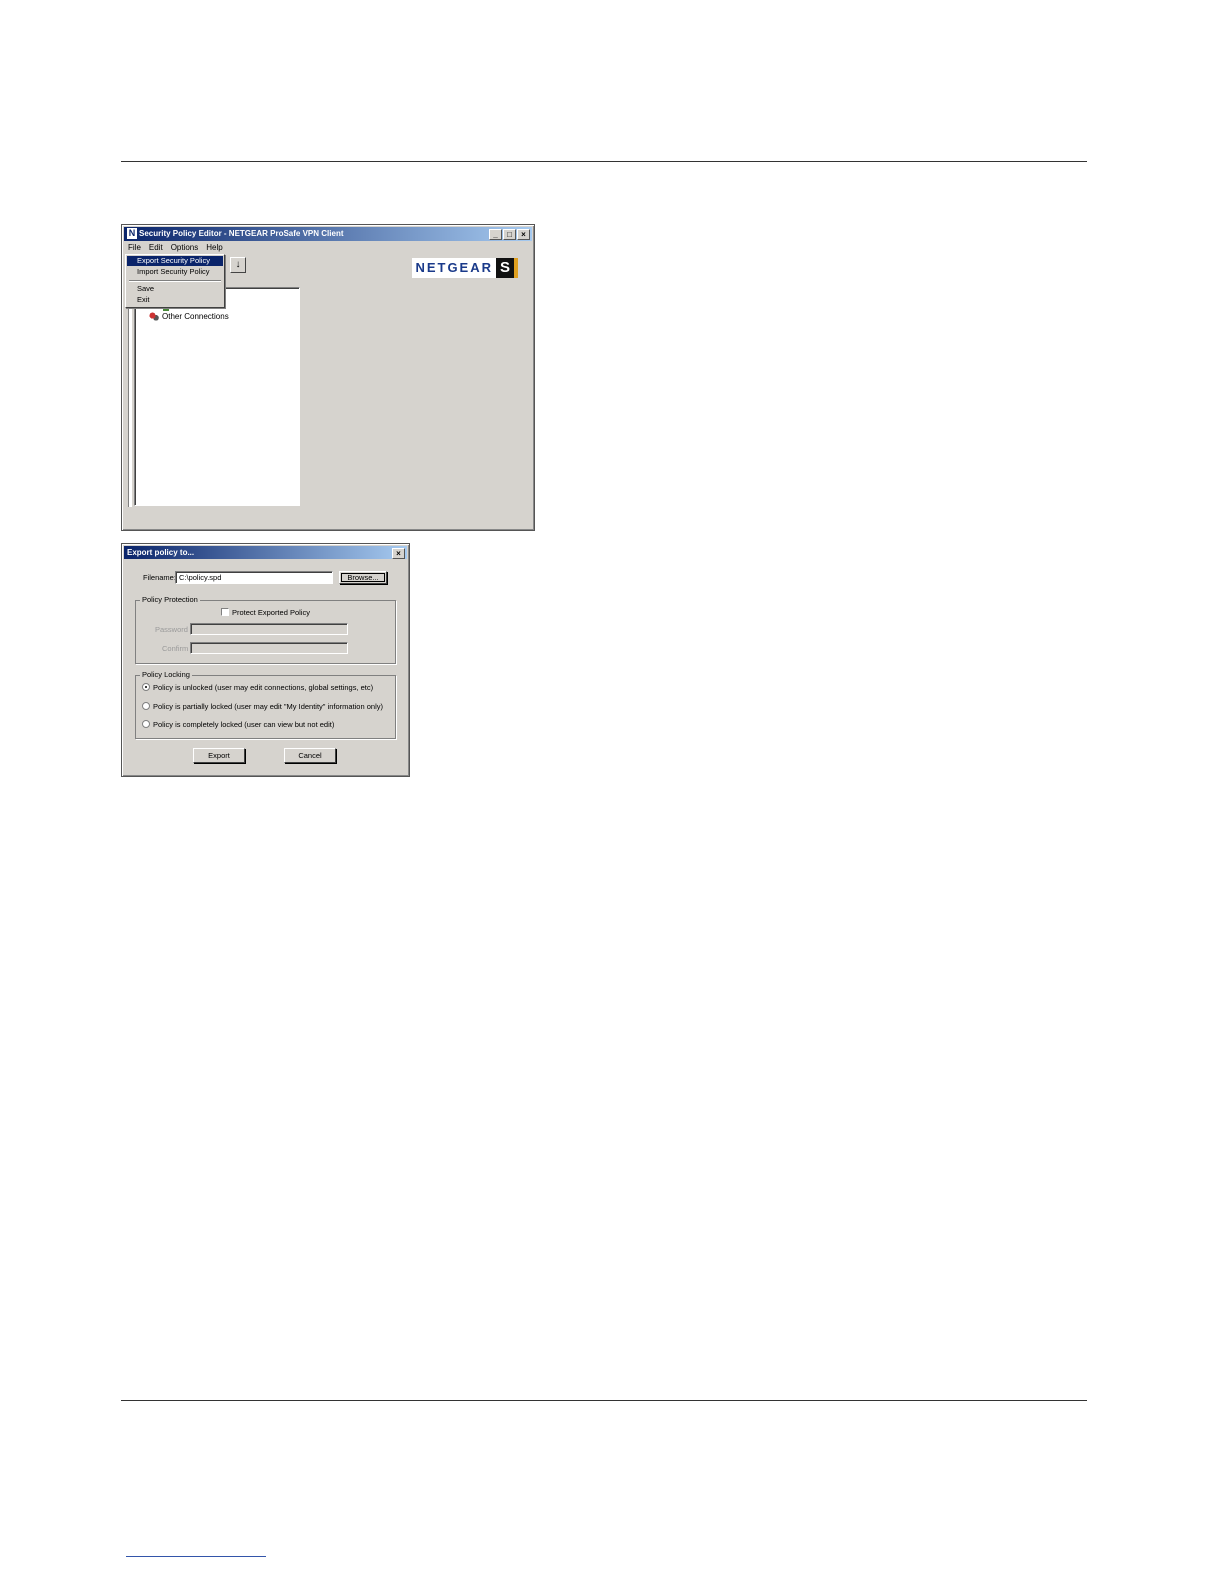 This screenshot has height=1584, width=1224. What do you see at coordinates (171, 629) in the screenshot?
I see `password-label: Password` at bounding box center [171, 629].